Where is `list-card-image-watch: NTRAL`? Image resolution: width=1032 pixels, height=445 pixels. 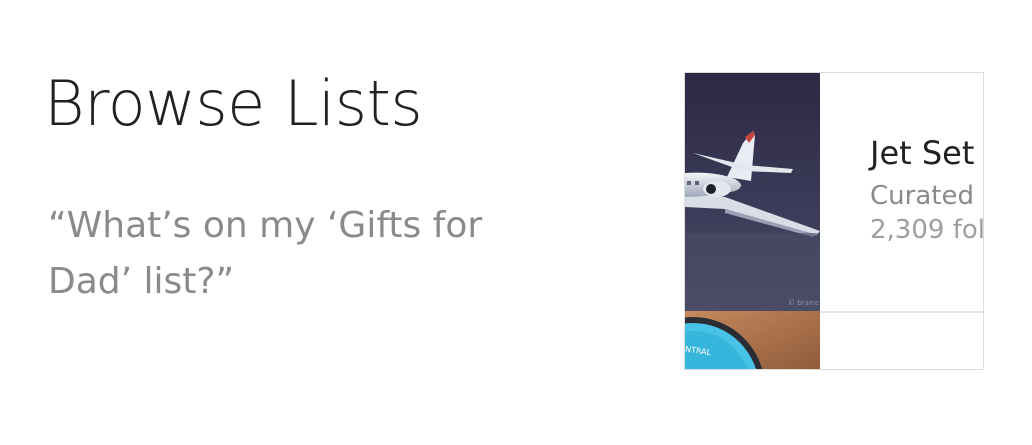
list-card-image-watch: NTRAL is located at coordinates (752, 340).